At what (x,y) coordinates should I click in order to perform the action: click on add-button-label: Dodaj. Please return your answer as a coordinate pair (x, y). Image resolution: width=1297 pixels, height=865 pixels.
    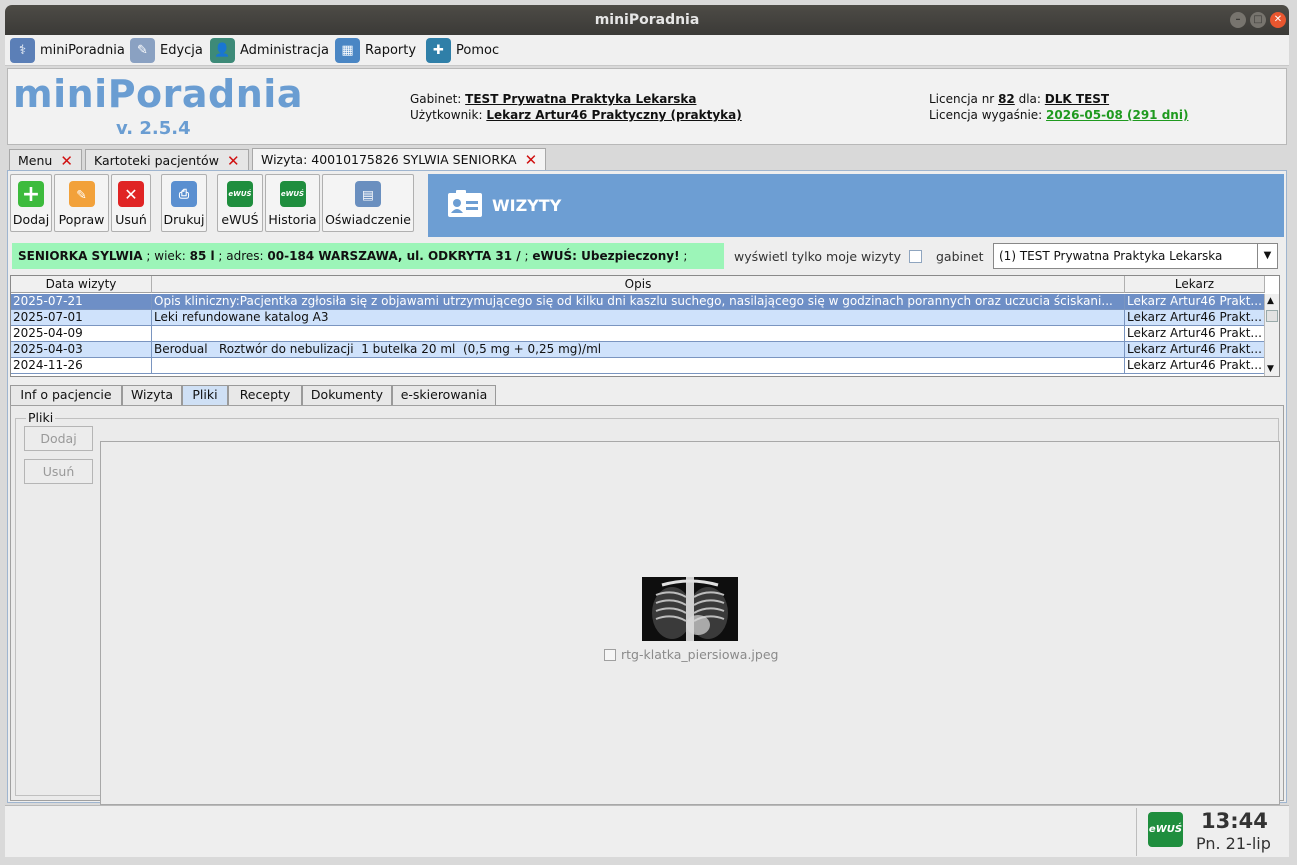
    Looking at the image, I should click on (31, 219).